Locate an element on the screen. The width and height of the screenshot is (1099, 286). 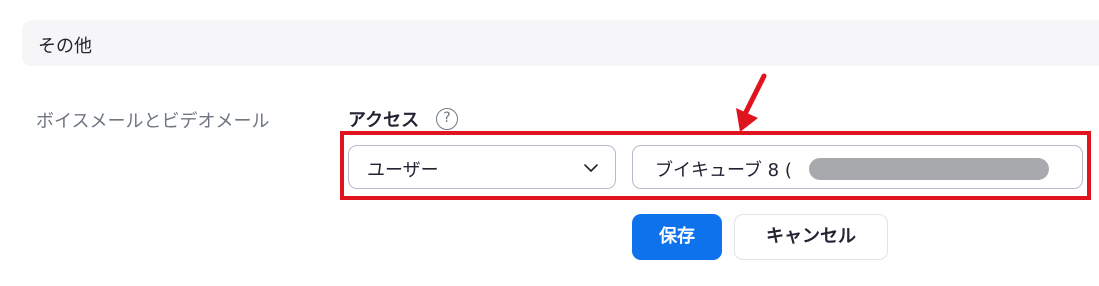
voicemail-setting-label: ボイスメールとビデオメール is located at coordinates (153, 121).